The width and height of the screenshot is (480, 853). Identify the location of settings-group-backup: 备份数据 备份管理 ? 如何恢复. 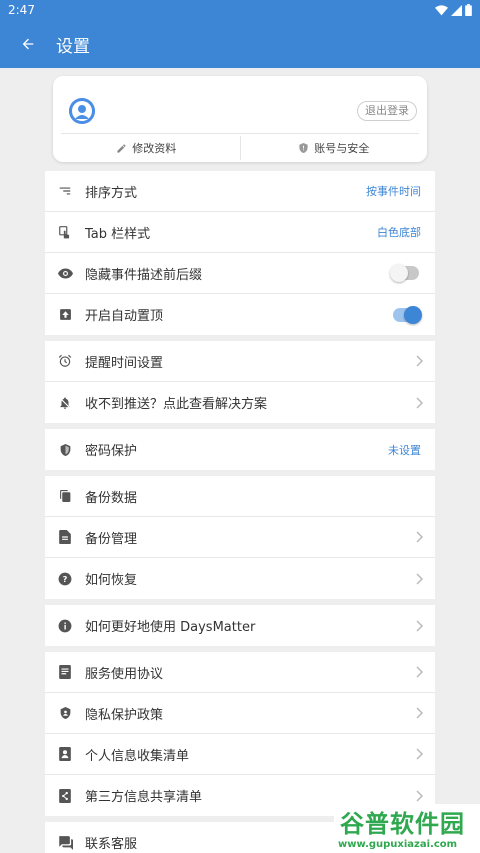
(240, 537).